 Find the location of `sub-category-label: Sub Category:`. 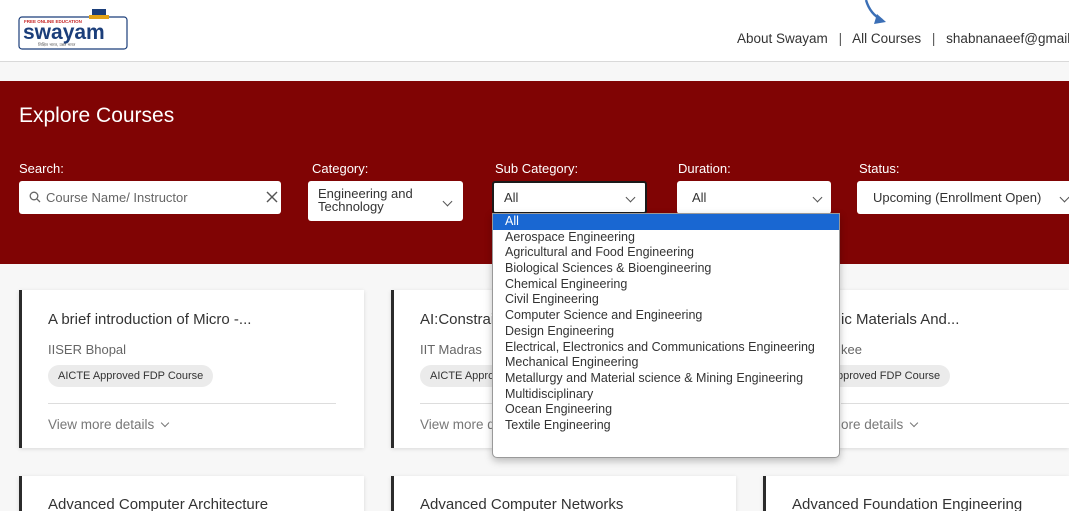

sub-category-label: Sub Category: is located at coordinates (537, 168).